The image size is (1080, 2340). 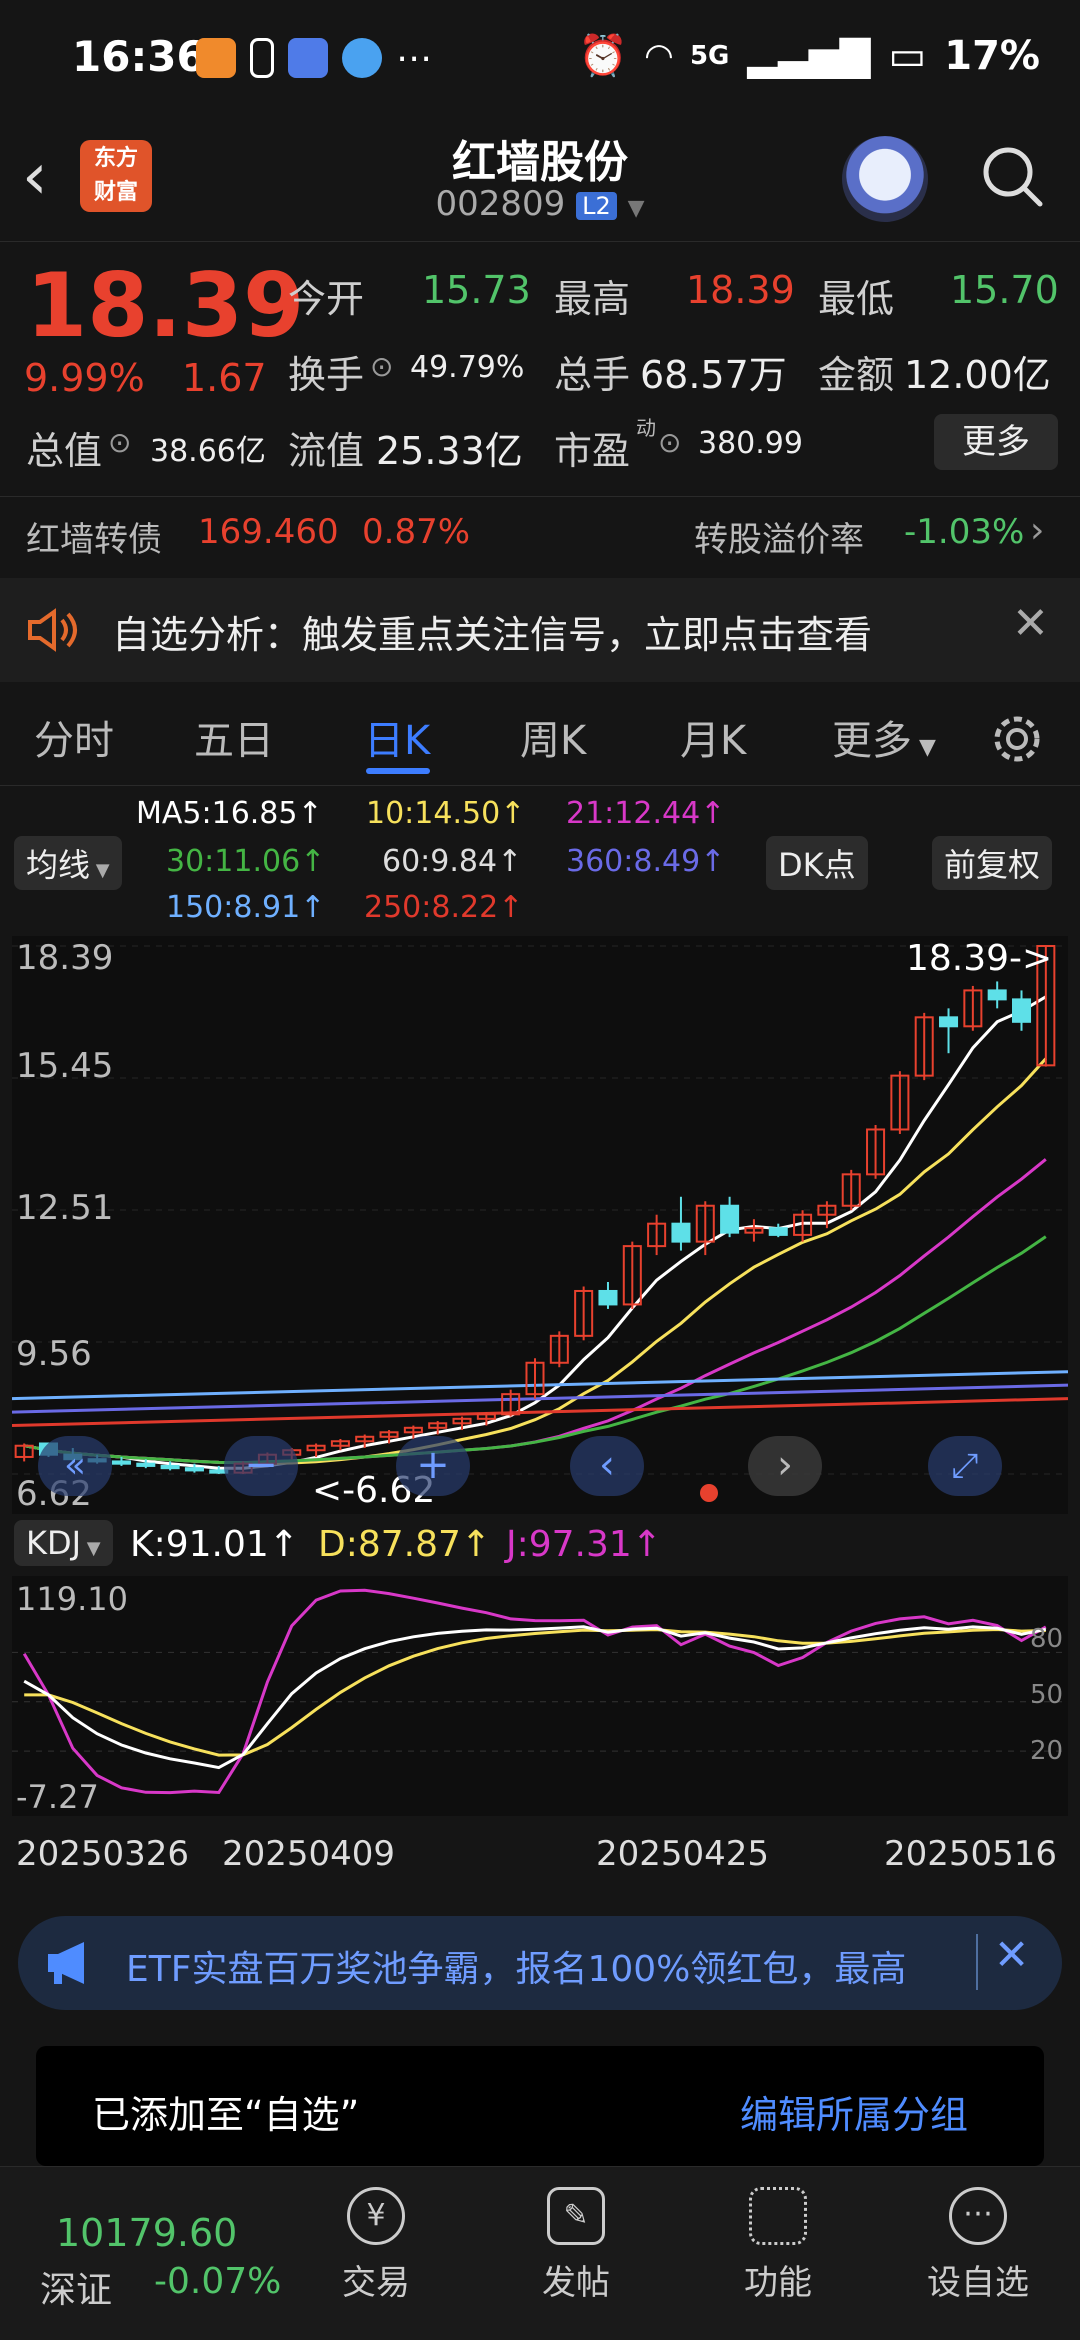 What do you see at coordinates (1037, 530) in the screenshot?
I see `chevron-right-icon: ›` at bounding box center [1037, 530].